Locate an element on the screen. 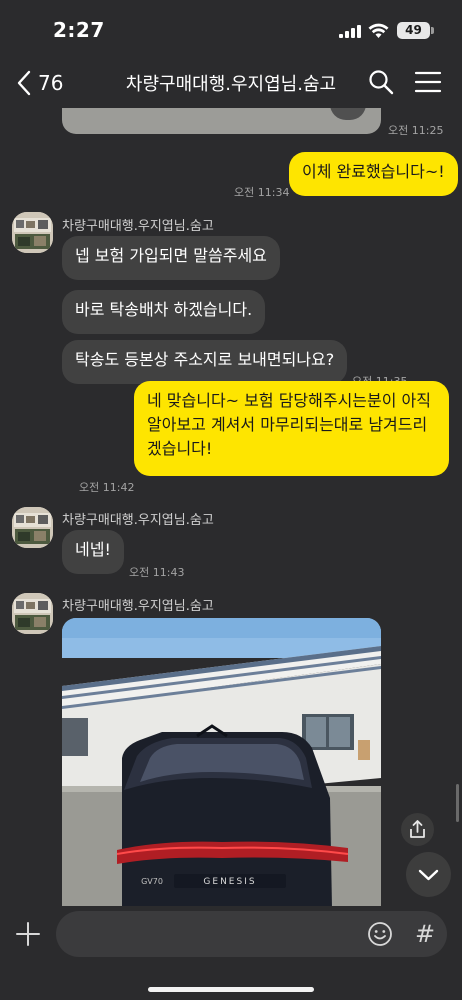  incoming-message: 바로 탁송배차 하겠습니다. is located at coordinates (164, 312).